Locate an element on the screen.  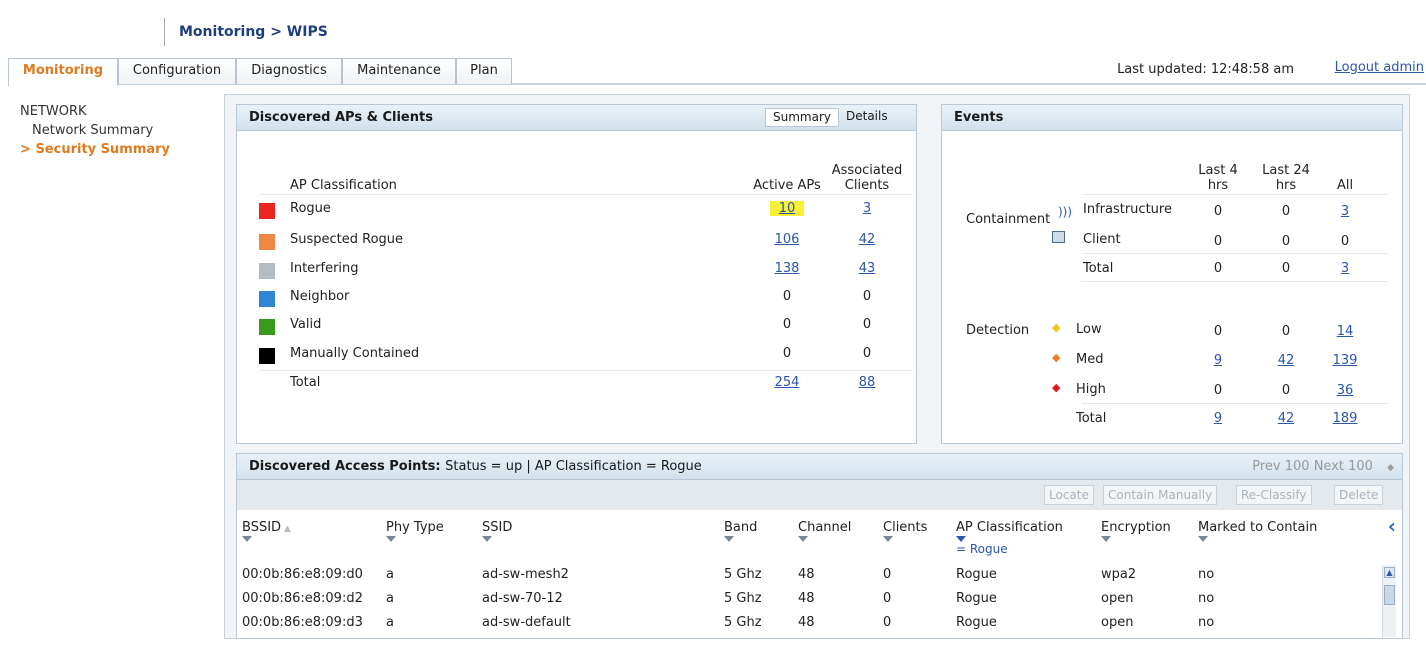
infra-last24: 0 is located at coordinates (1286, 211).